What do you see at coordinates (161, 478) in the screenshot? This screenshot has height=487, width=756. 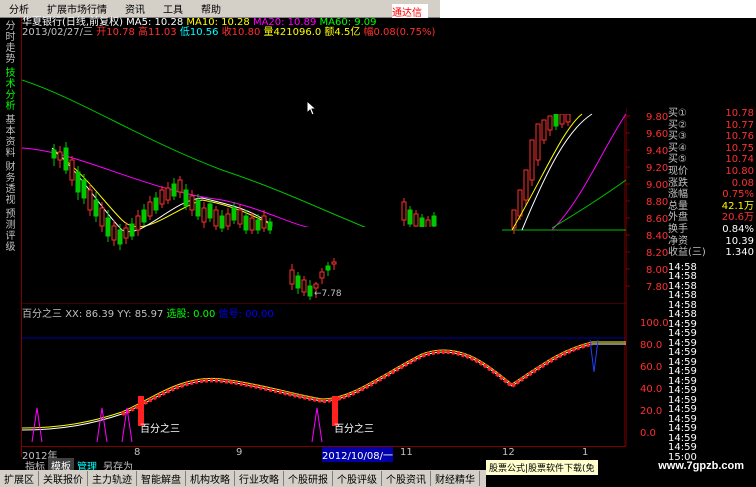 I see `bottom-tab-3: 智能解盘` at bounding box center [161, 478].